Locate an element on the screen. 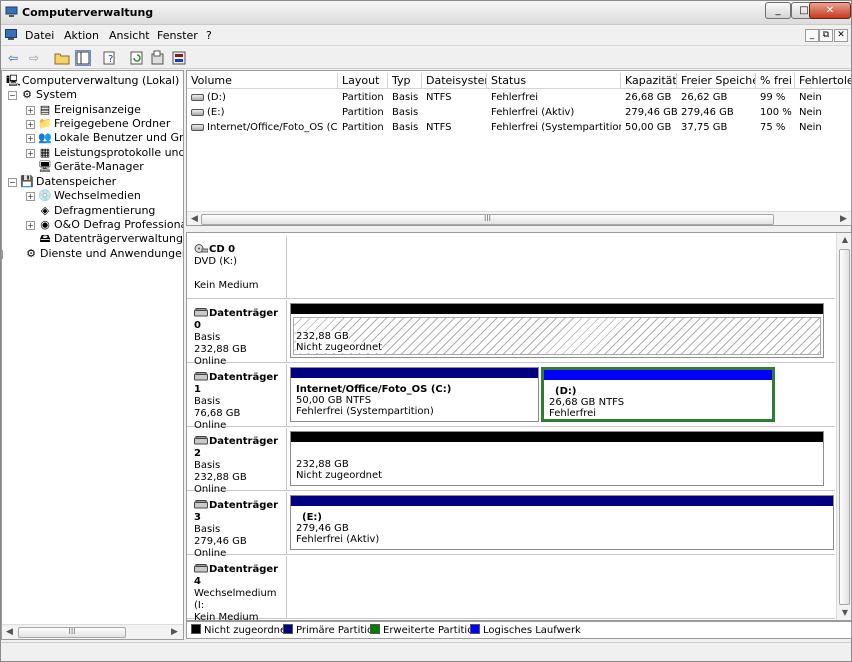 The height and width of the screenshot is (662, 852). mdi-restore-button: ⧉ is located at coordinates (826, 35).